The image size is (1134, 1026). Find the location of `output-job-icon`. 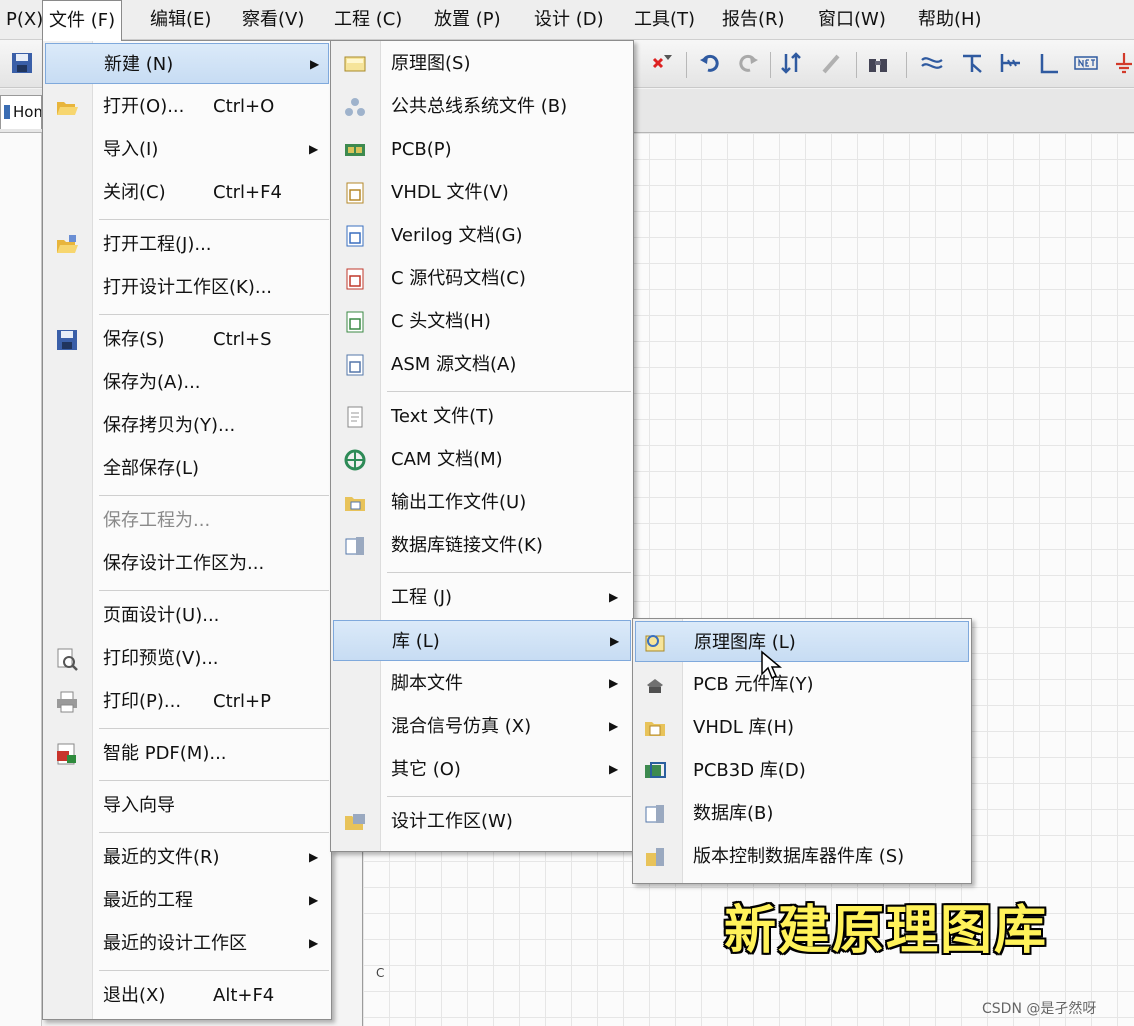

output-job-icon is located at coordinates (355, 503).